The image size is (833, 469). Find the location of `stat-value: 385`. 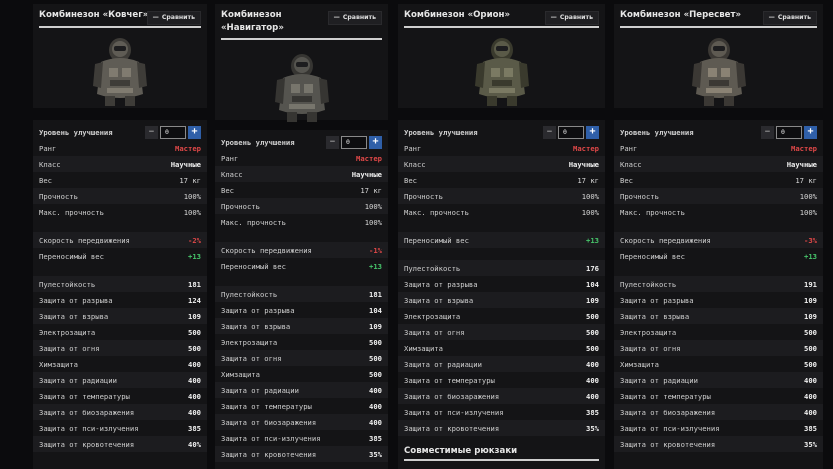

stat-value: 385 is located at coordinates (375, 438).